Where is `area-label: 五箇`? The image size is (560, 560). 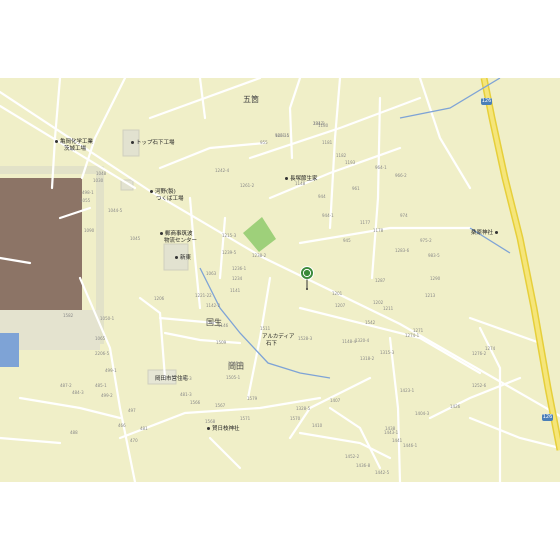
area-label: 五箇 is located at coordinates (251, 99).